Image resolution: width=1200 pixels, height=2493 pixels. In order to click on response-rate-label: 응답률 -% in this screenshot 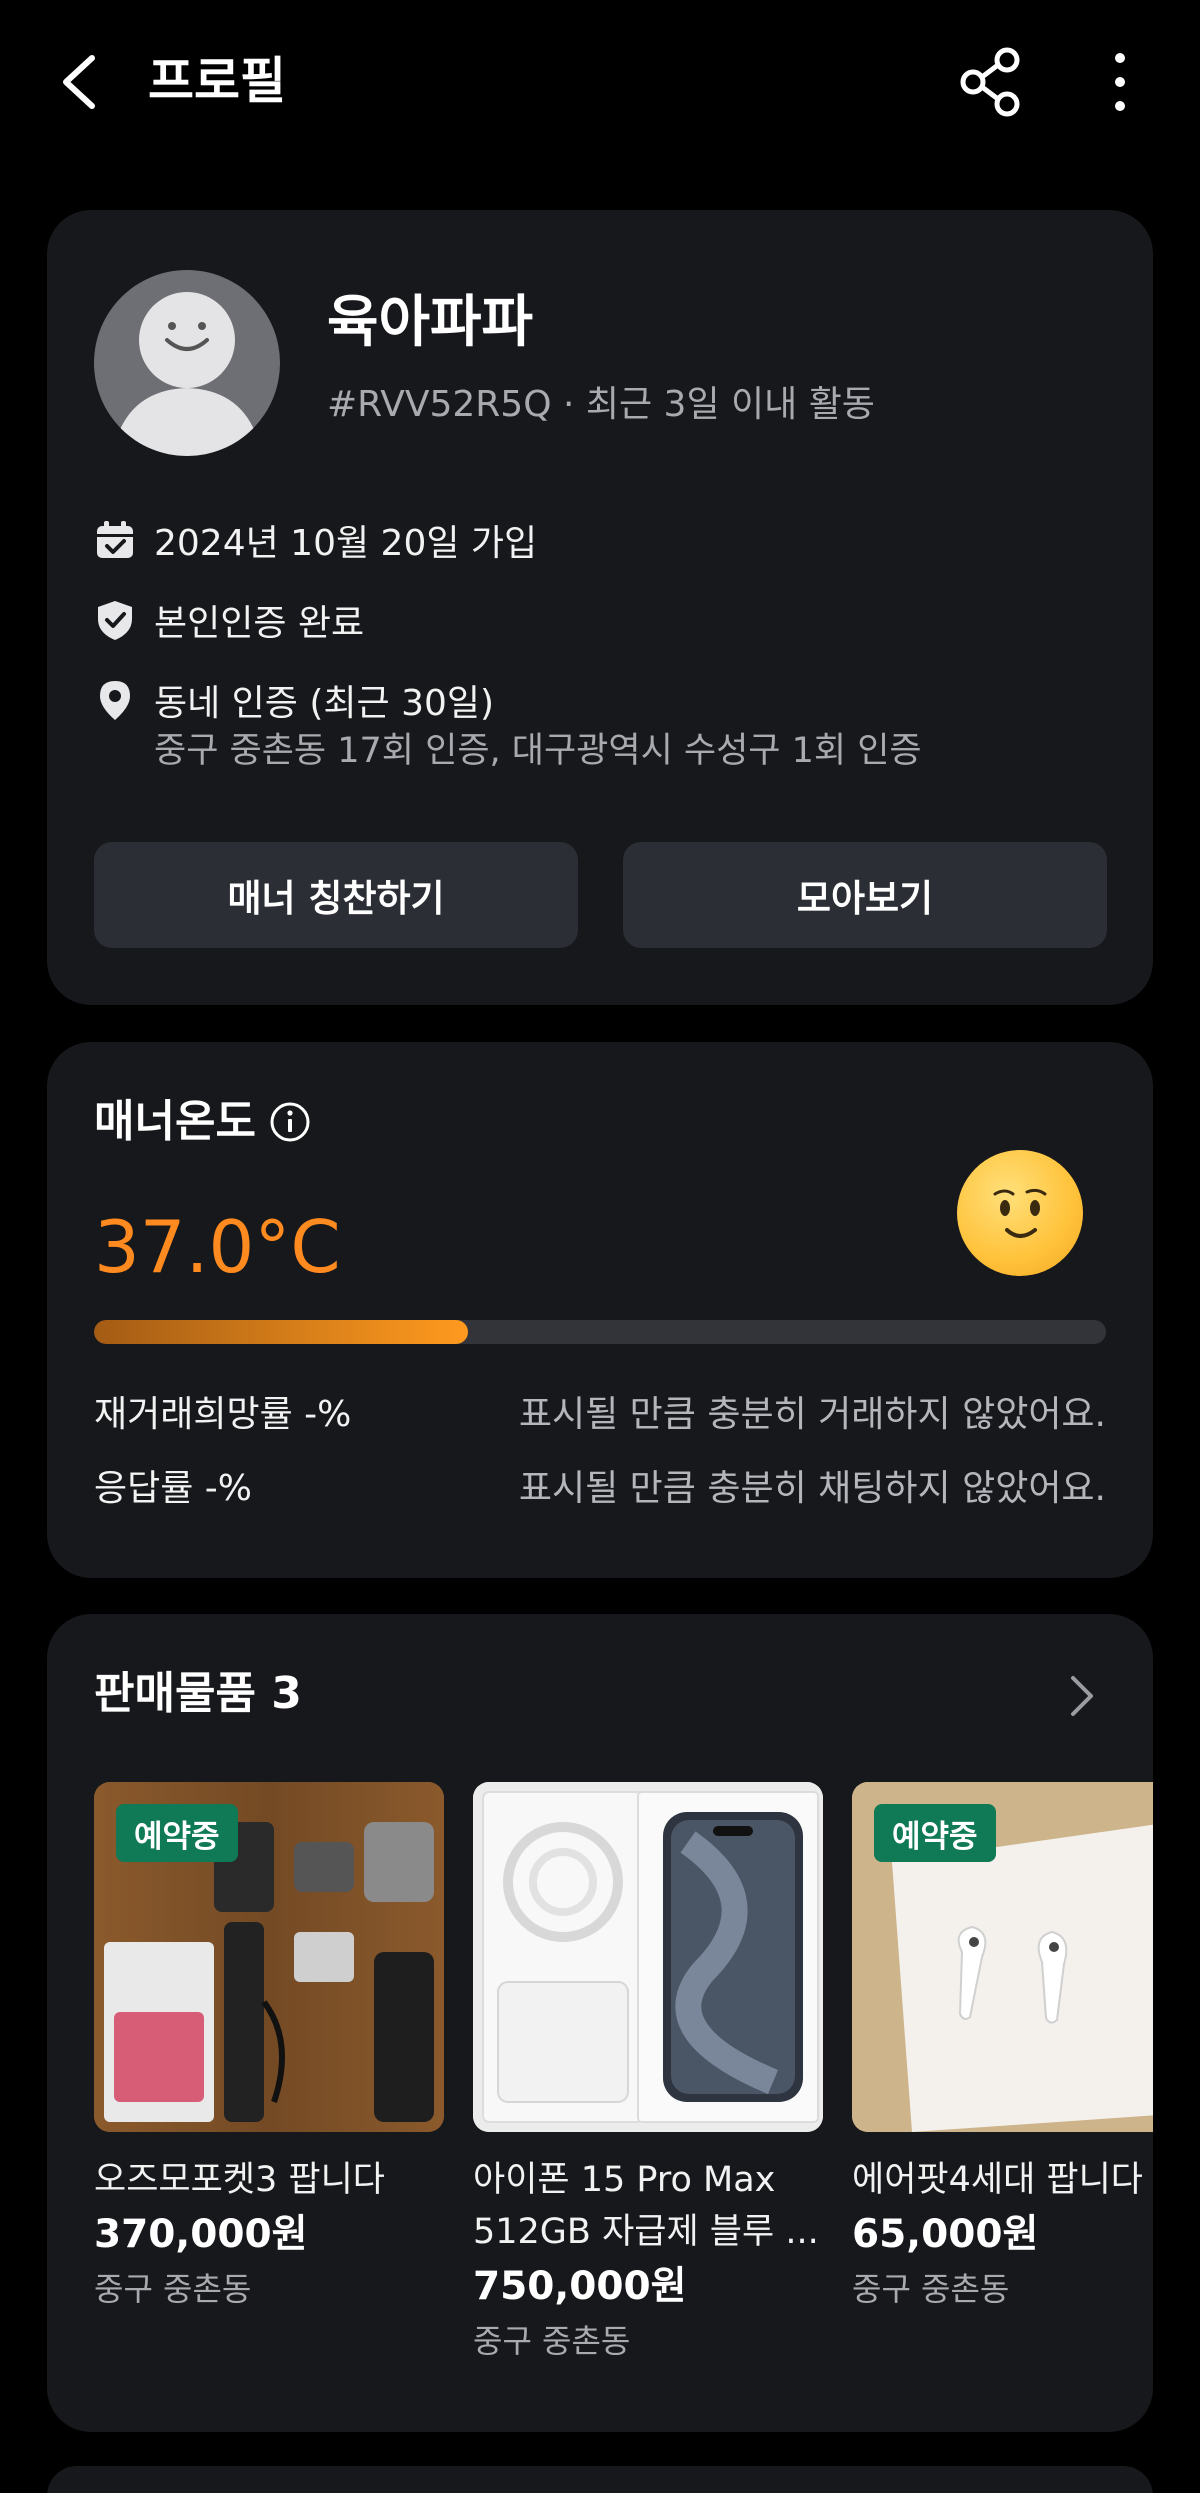, I will do `click(173, 1488)`.